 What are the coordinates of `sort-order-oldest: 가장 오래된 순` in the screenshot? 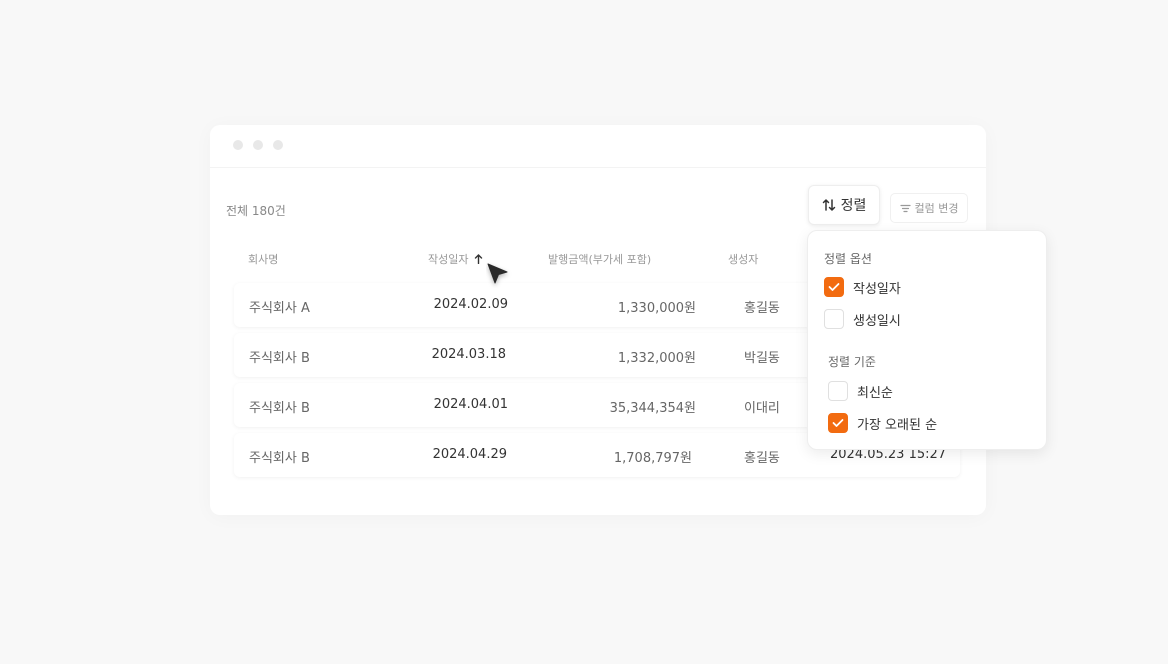 It's located at (882, 423).